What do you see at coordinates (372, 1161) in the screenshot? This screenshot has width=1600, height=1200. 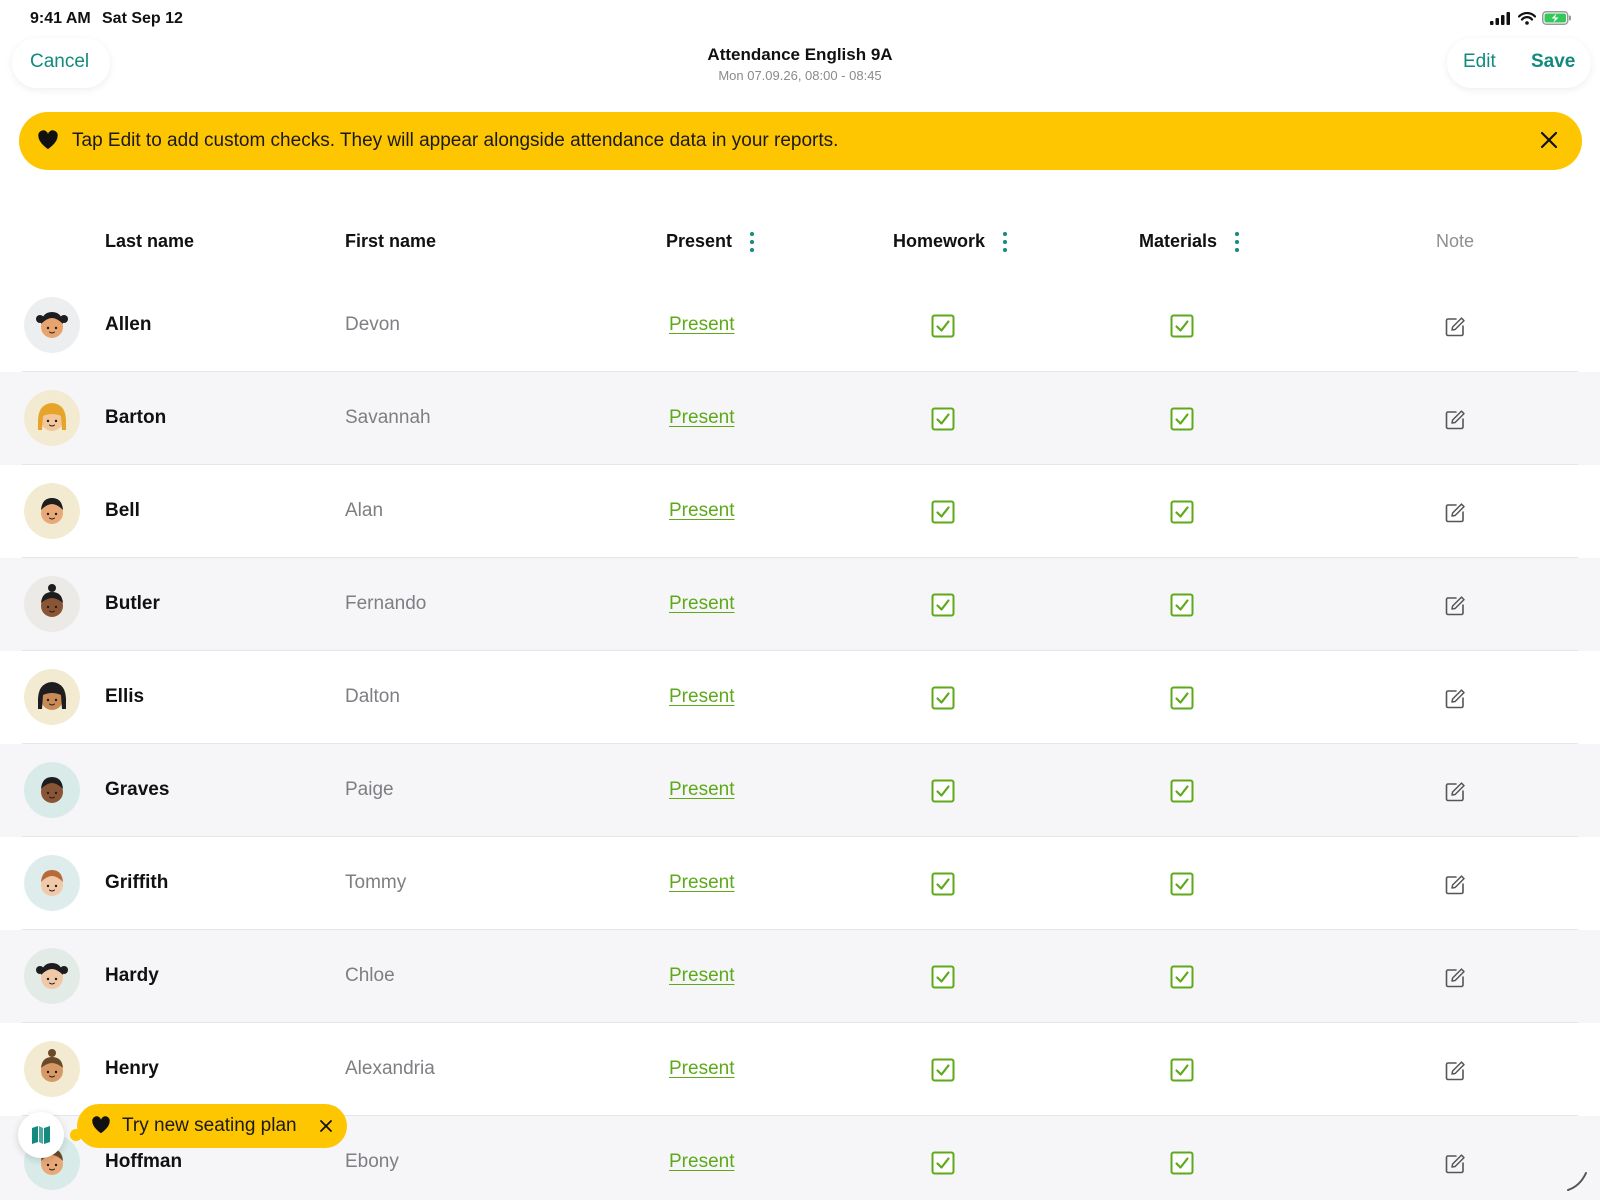 I see `first-name-cell: Ebony` at bounding box center [372, 1161].